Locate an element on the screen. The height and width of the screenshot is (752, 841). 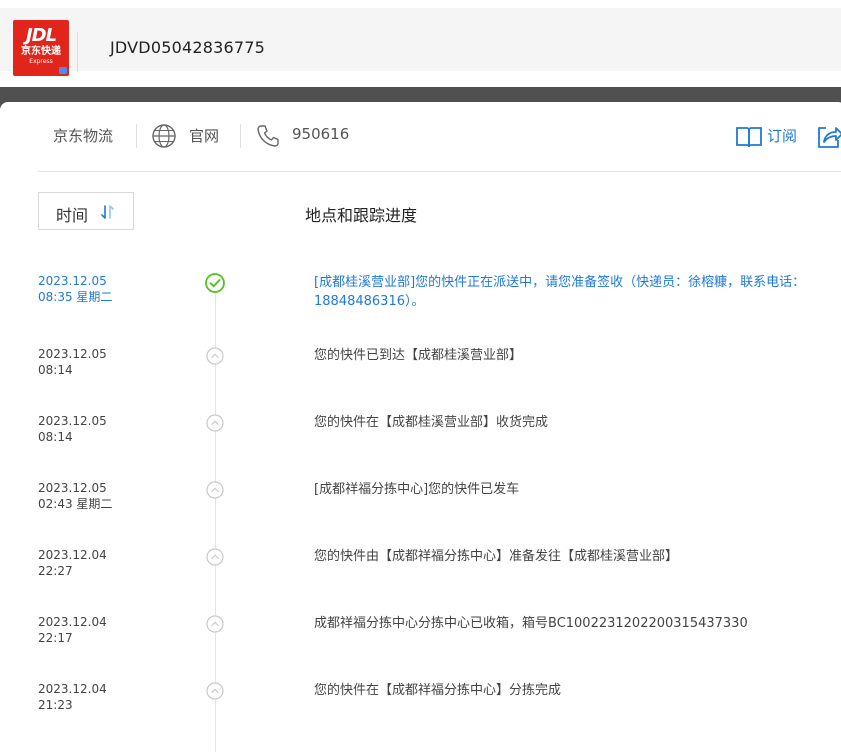
logo-text-tertiary: Express is located at coordinates (41, 61).